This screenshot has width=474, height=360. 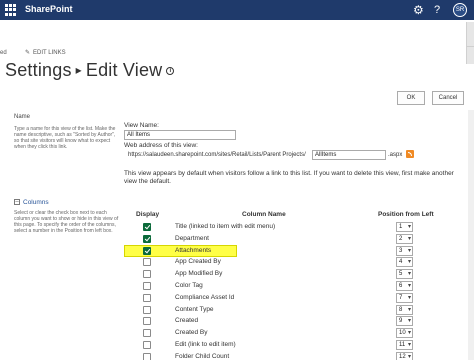 What do you see at coordinates (3, 53) in the screenshot?
I see `truncated-nav-text: ed` at bounding box center [3, 53].